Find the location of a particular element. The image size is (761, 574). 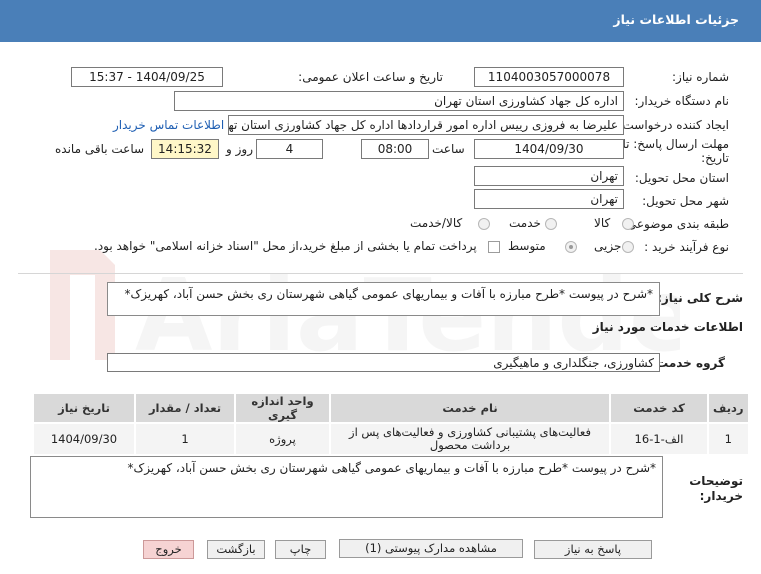

col-code: کد خدمت is located at coordinates (659, 408).